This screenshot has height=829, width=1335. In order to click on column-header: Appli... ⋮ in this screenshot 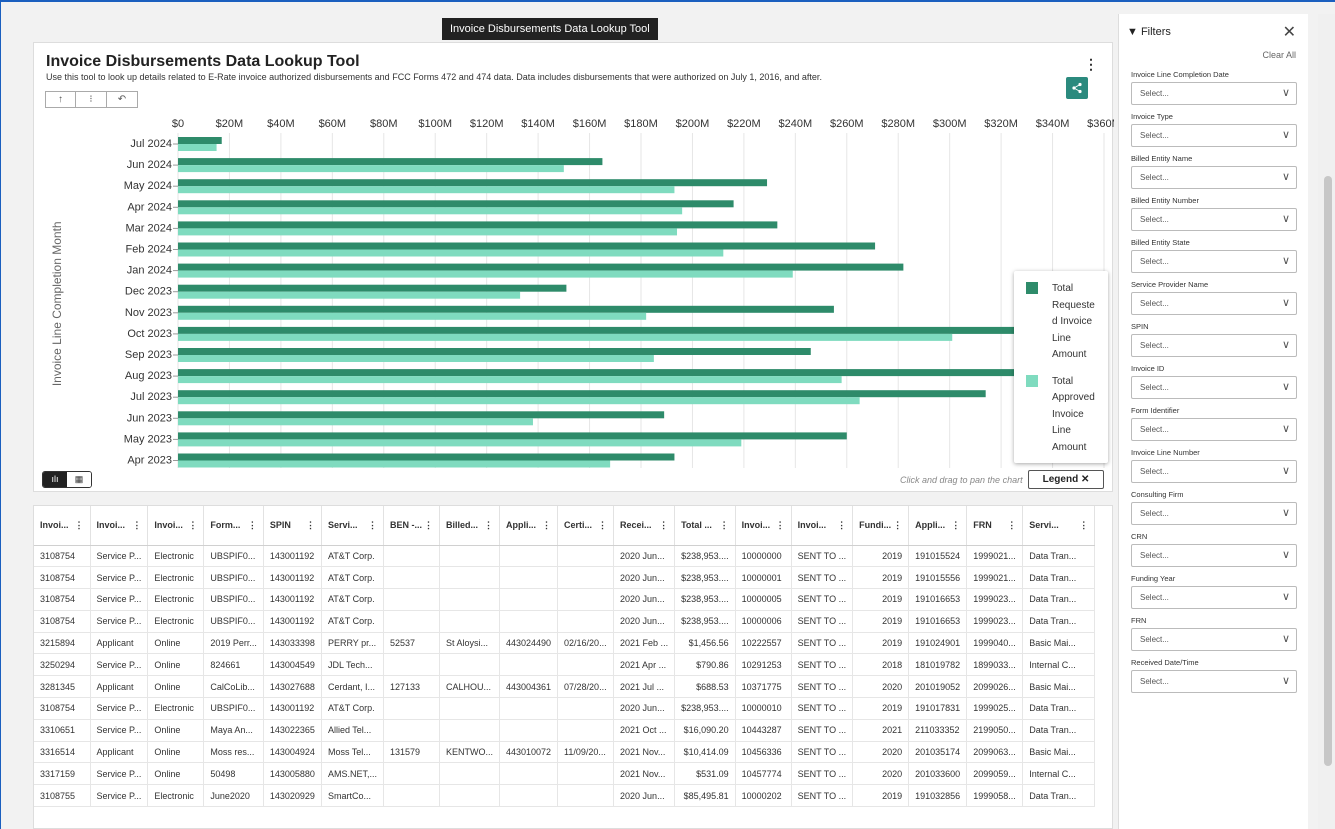, I will do `click(938, 526)`.